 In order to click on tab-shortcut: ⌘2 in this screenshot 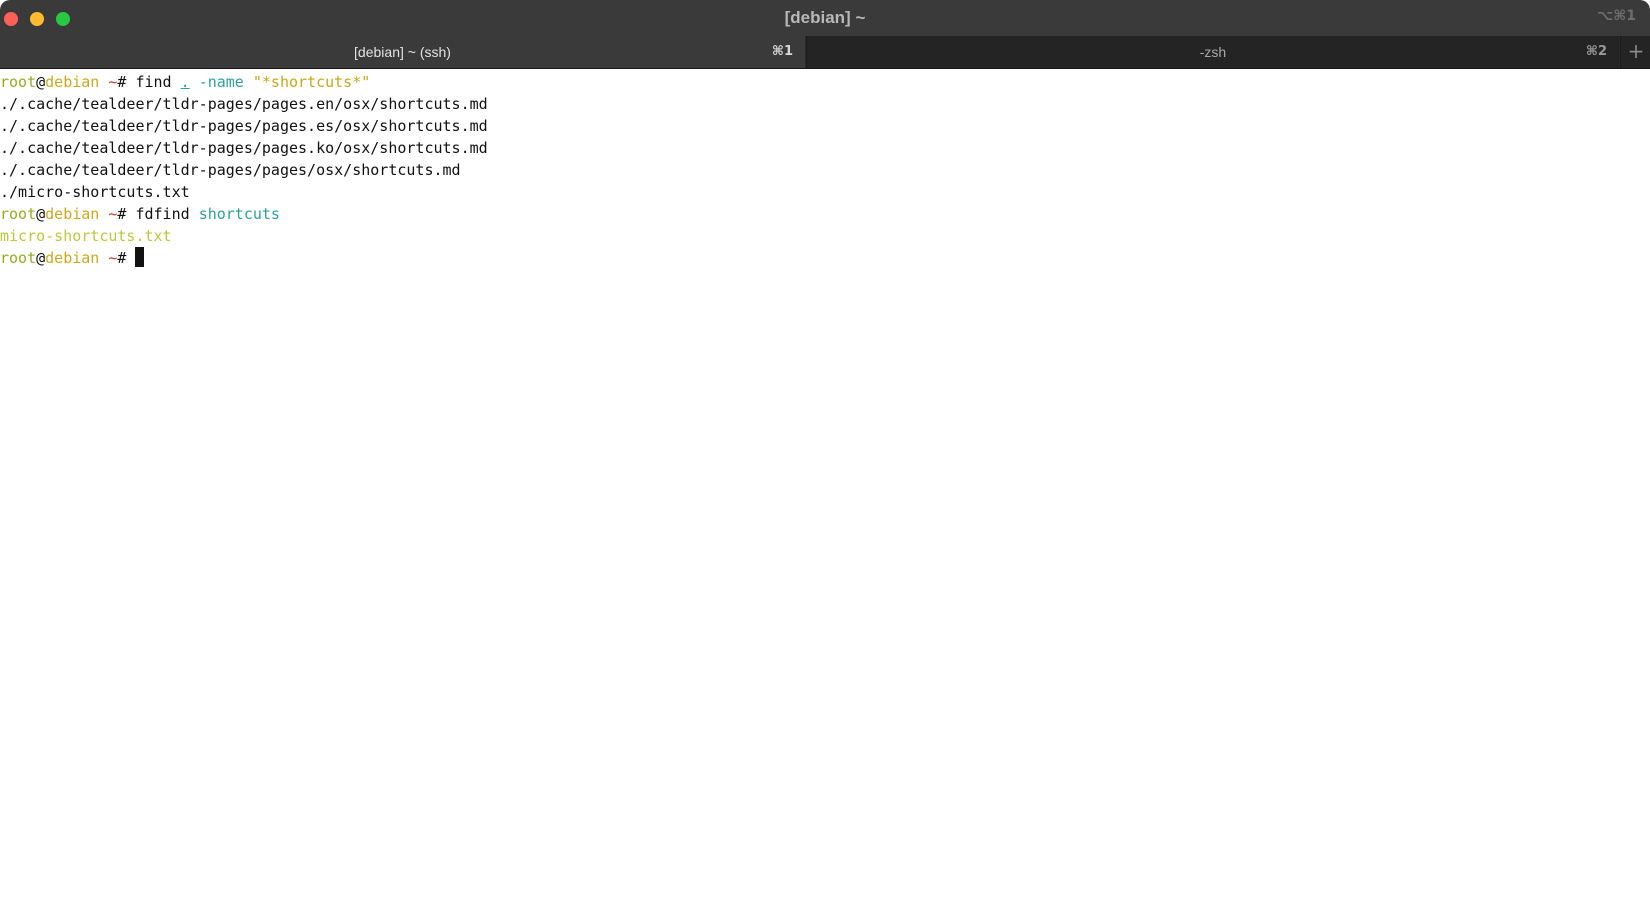, I will do `click(1596, 51)`.